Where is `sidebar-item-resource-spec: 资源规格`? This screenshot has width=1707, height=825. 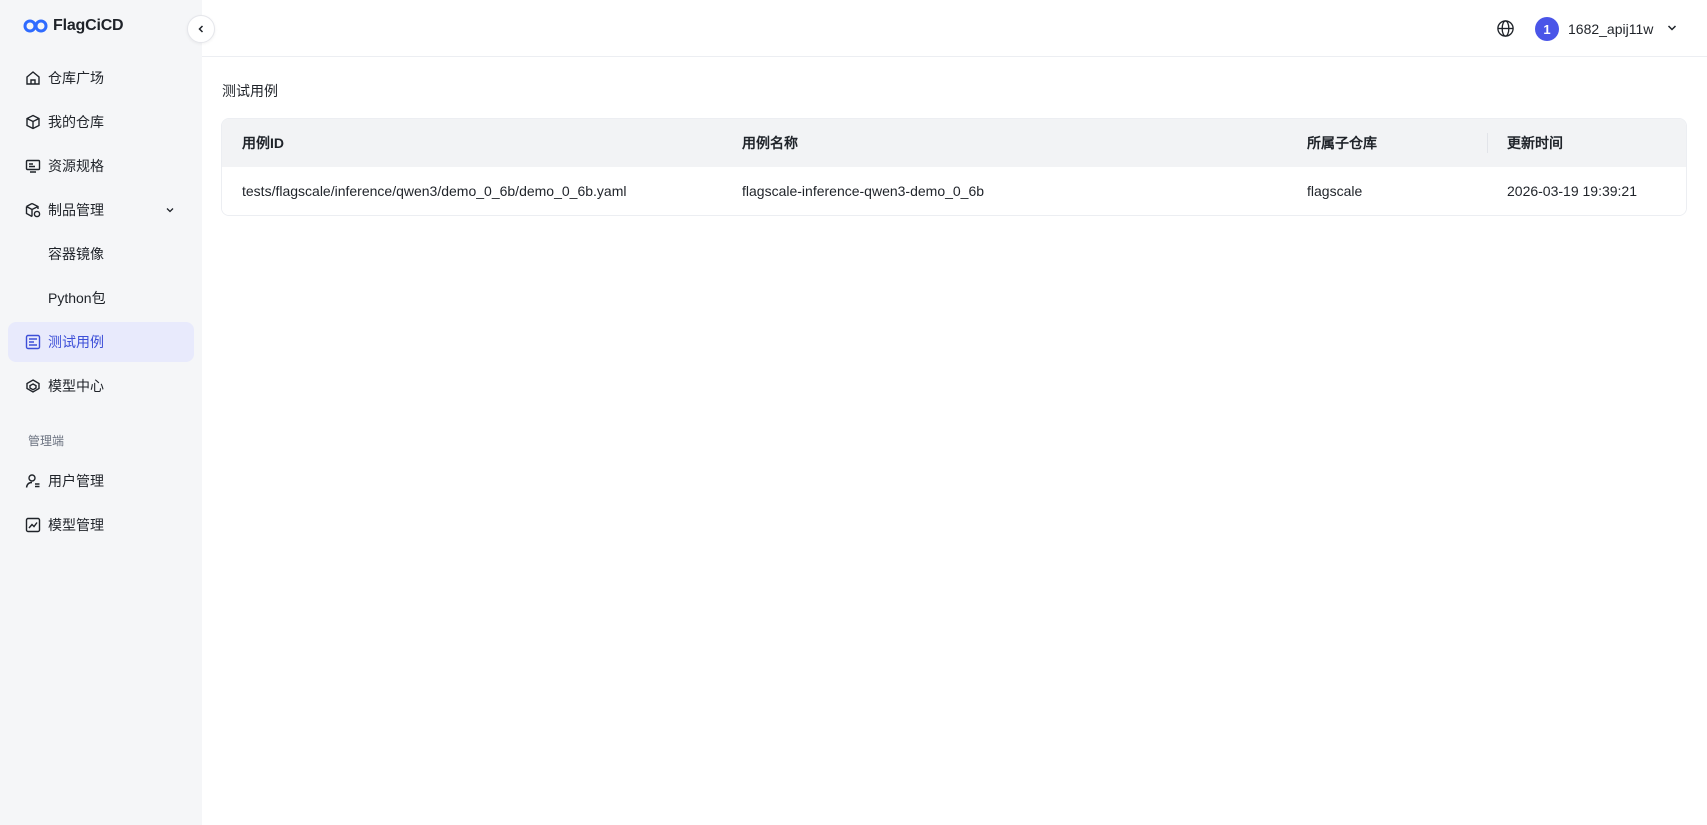 sidebar-item-resource-spec: 资源规格 is located at coordinates (101, 166).